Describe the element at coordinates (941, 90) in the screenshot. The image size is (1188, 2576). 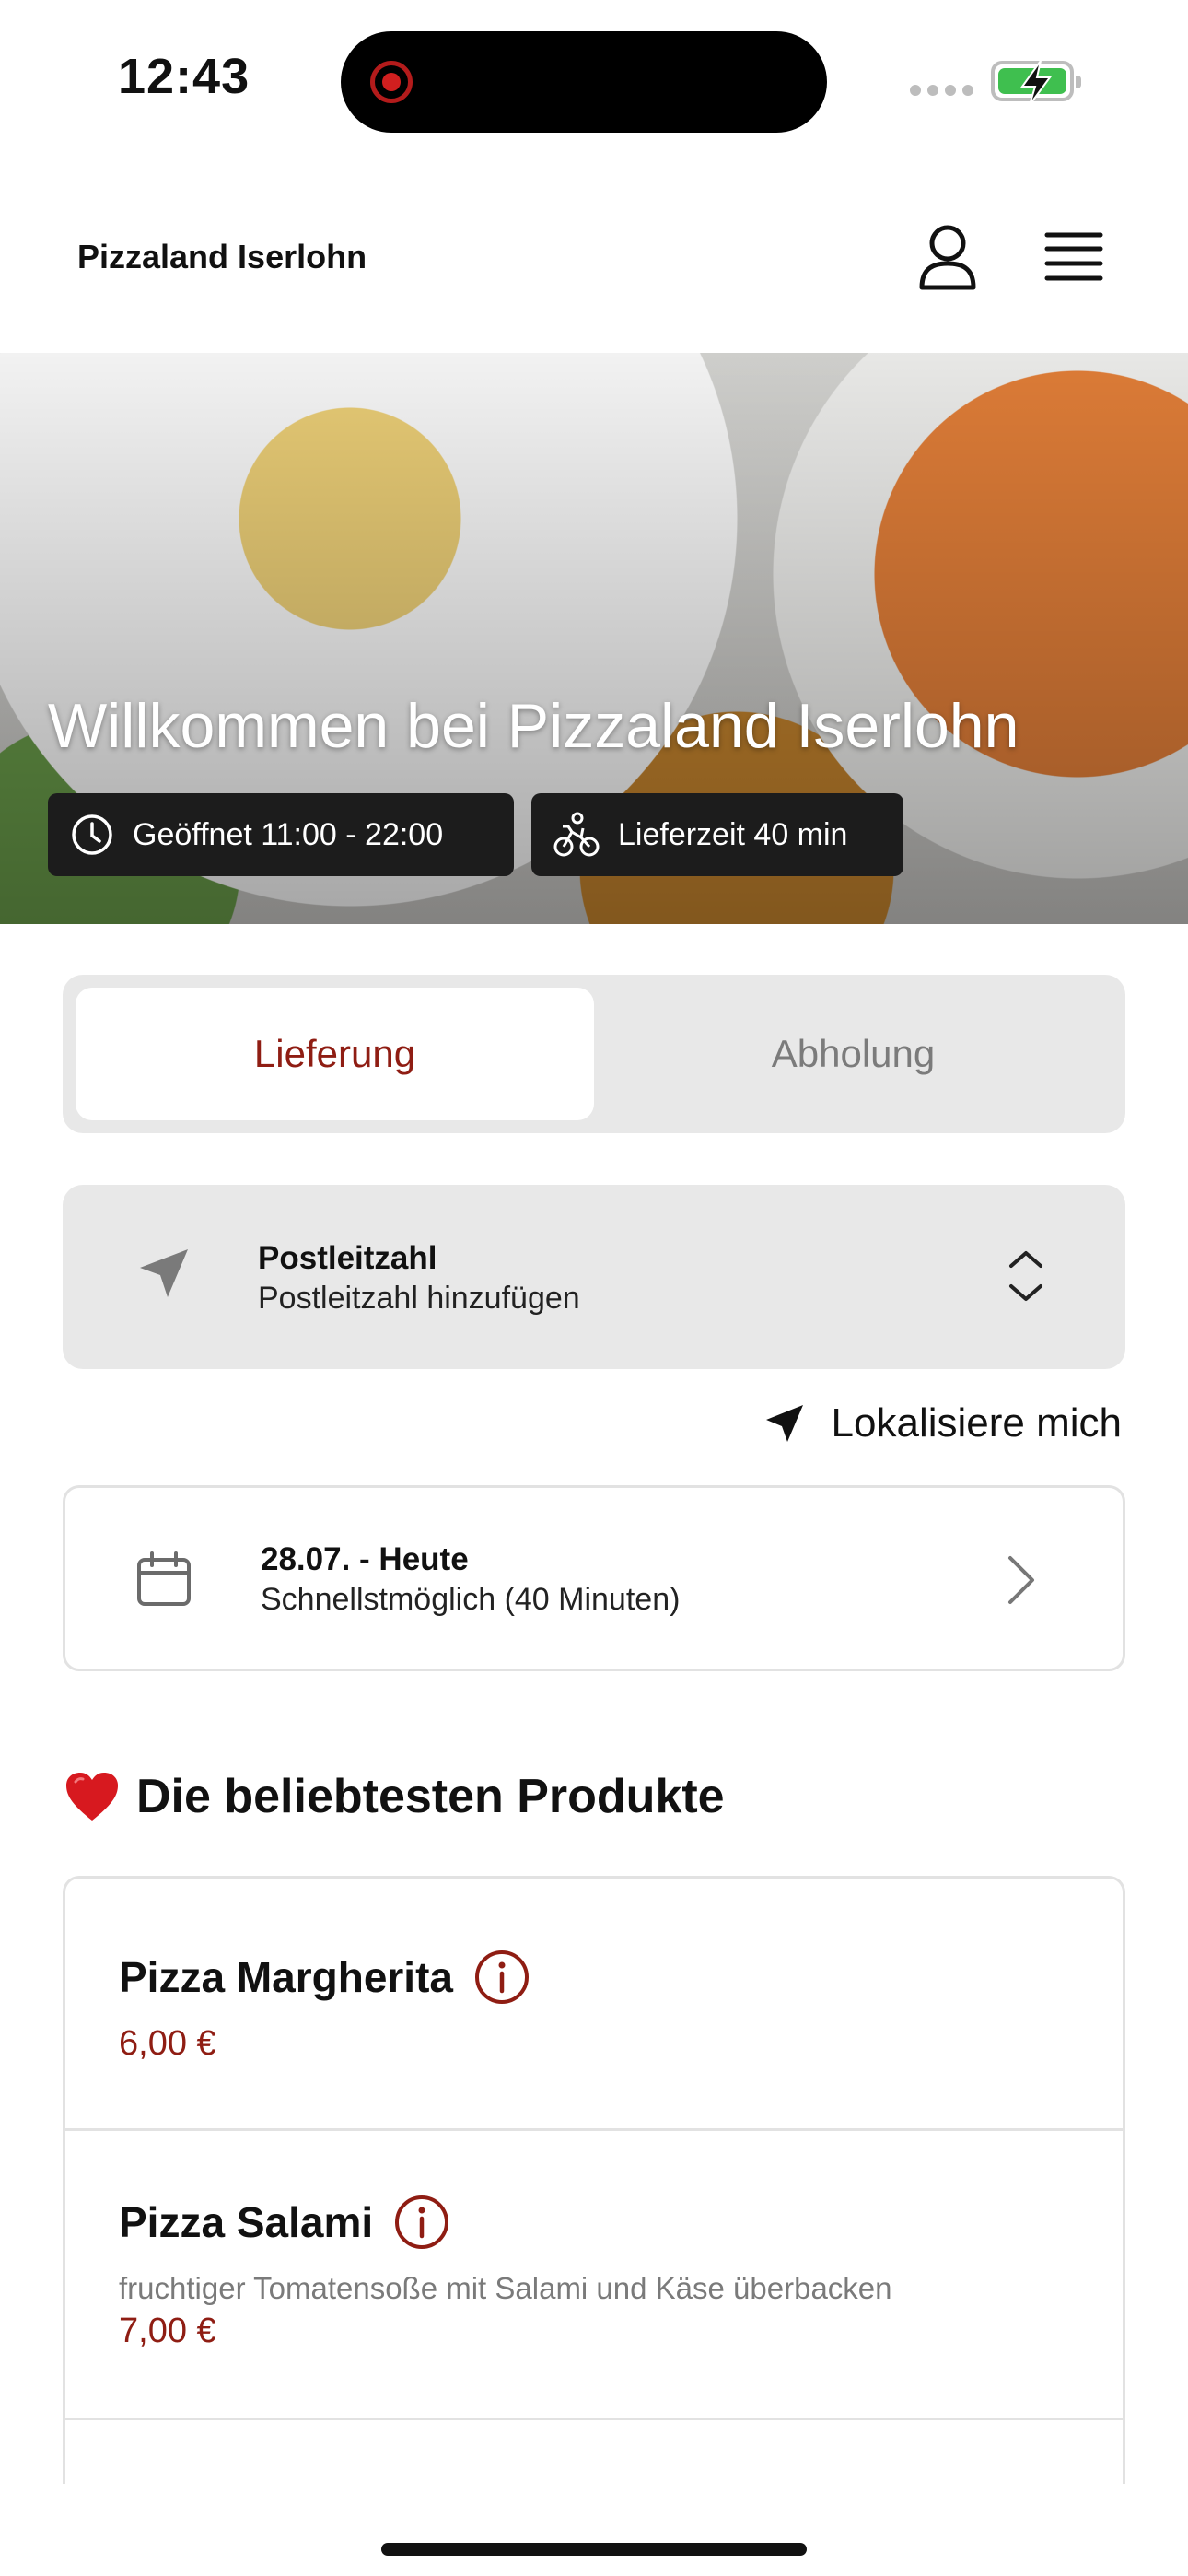
I see `cellular-signal-icon` at that location.